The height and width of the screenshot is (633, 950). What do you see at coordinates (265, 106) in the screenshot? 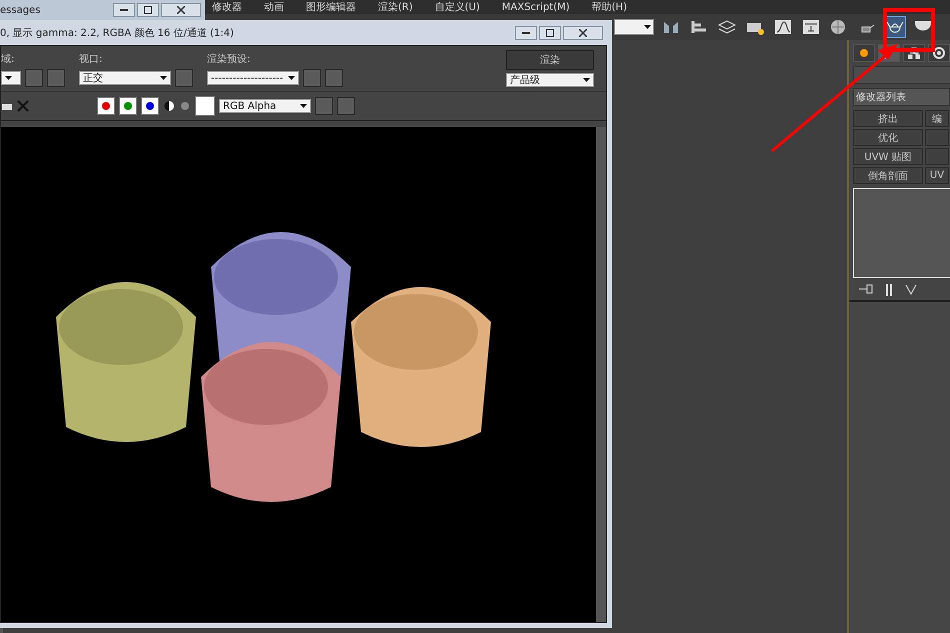
I see `channel-dropdown: RGB Alpha` at bounding box center [265, 106].